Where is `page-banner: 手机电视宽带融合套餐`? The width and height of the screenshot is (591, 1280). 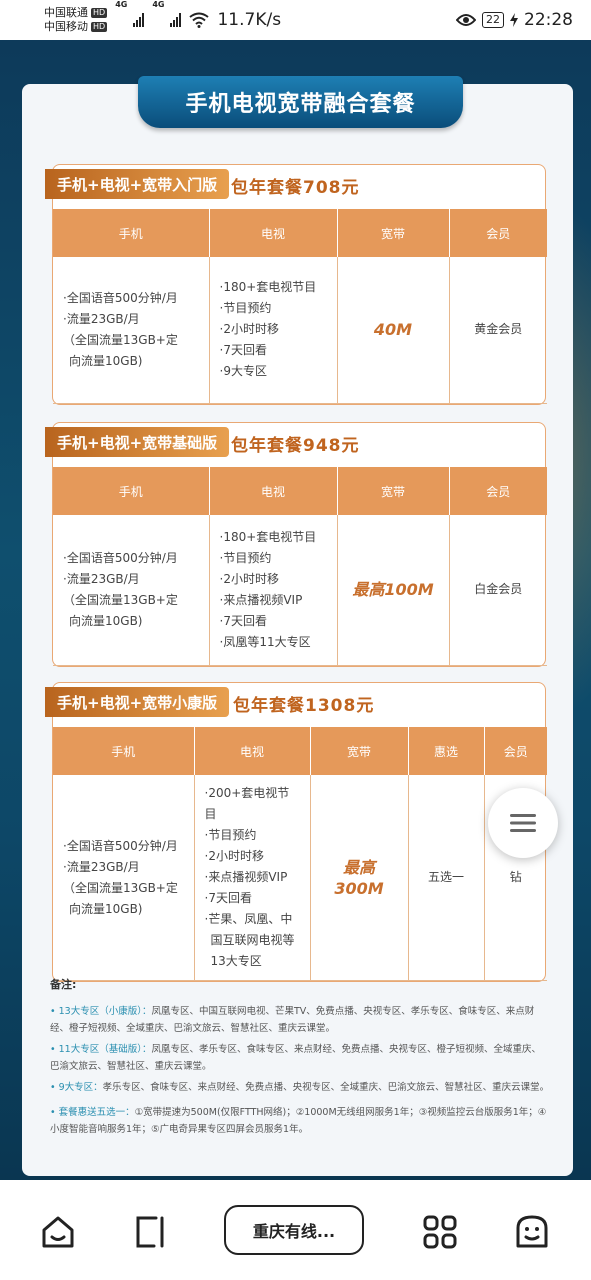 page-banner: 手机电视宽带融合套餐 is located at coordinates (300, 102).